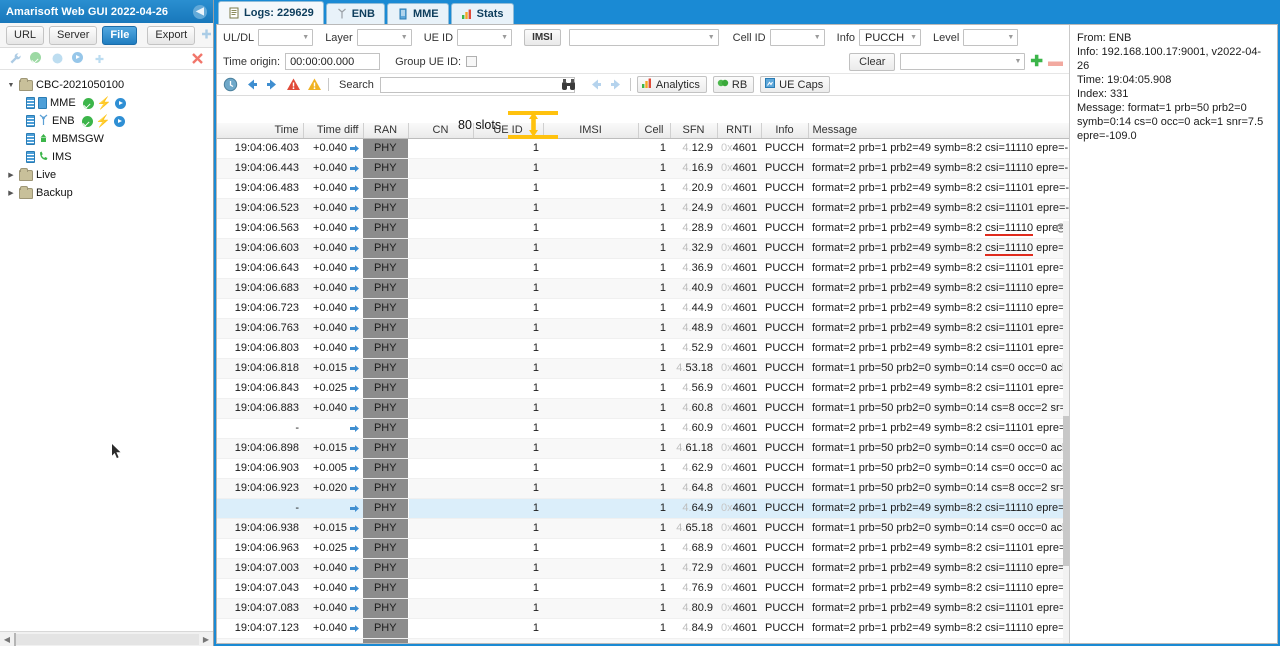 Image resolution: width=1280 pixels, height=646 pixels. I want to click on clear-button: Clear, so click(872, 61).